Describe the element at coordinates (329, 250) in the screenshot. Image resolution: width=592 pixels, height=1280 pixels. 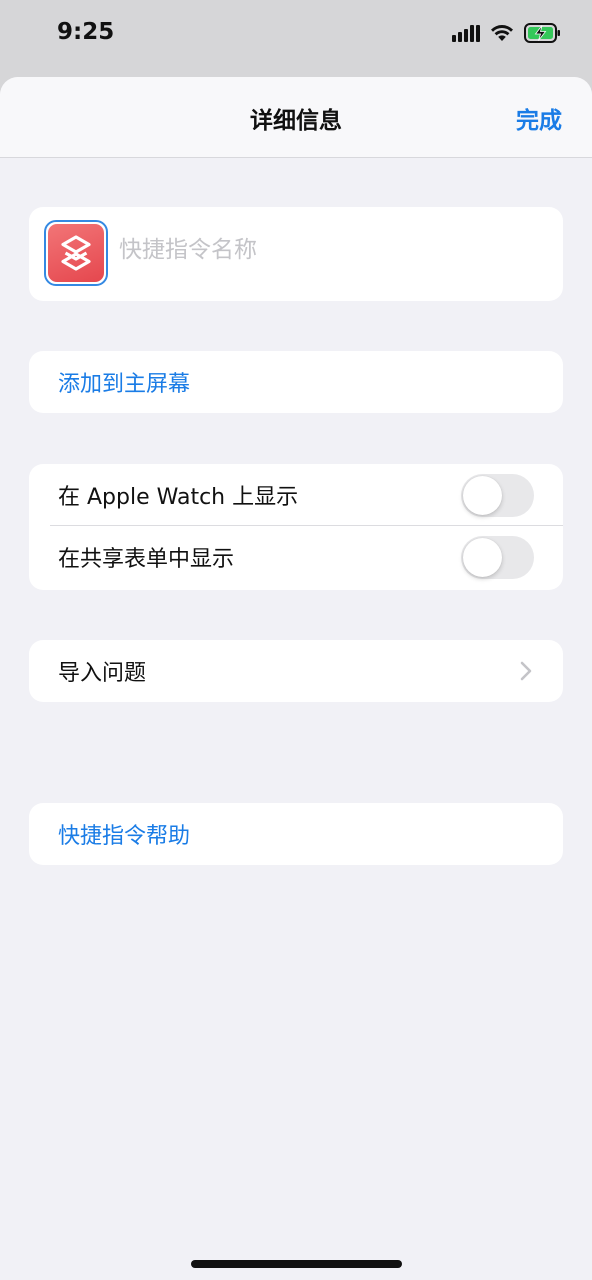
I see `shortcut-name-input` at that location.